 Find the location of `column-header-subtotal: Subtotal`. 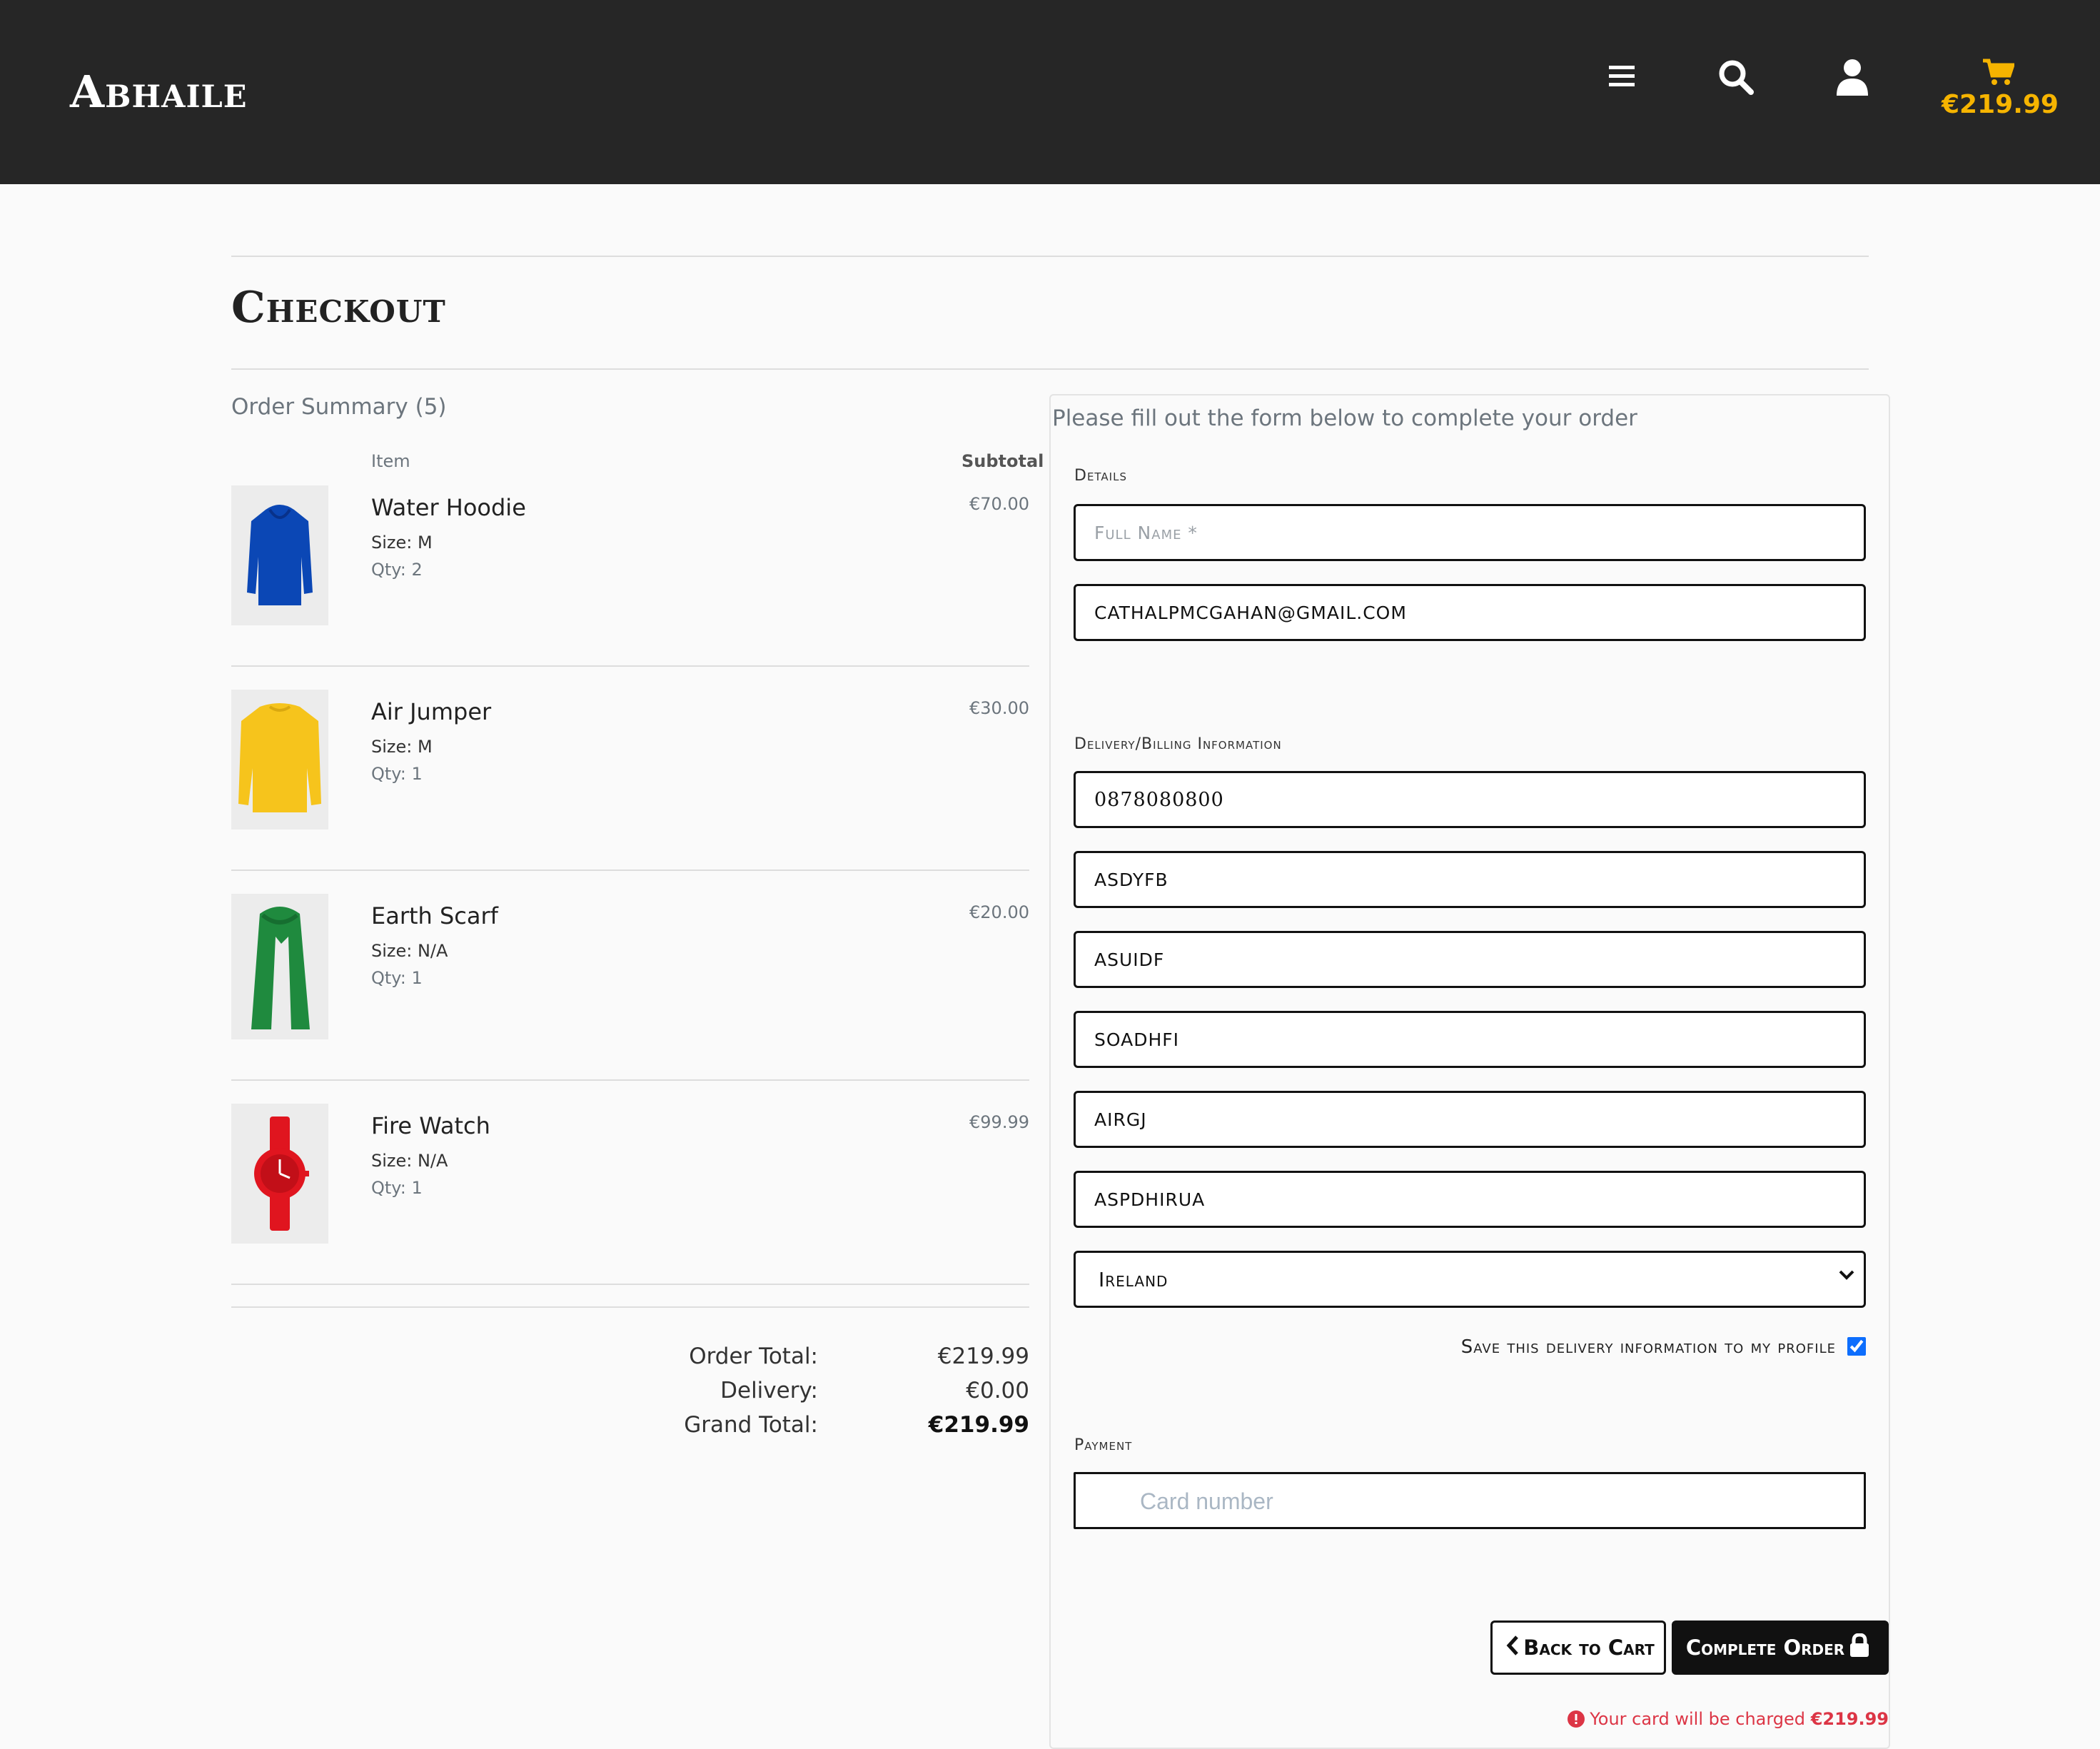

column-header-subtotal: Subtotal is located at coordinates (1002, 461).